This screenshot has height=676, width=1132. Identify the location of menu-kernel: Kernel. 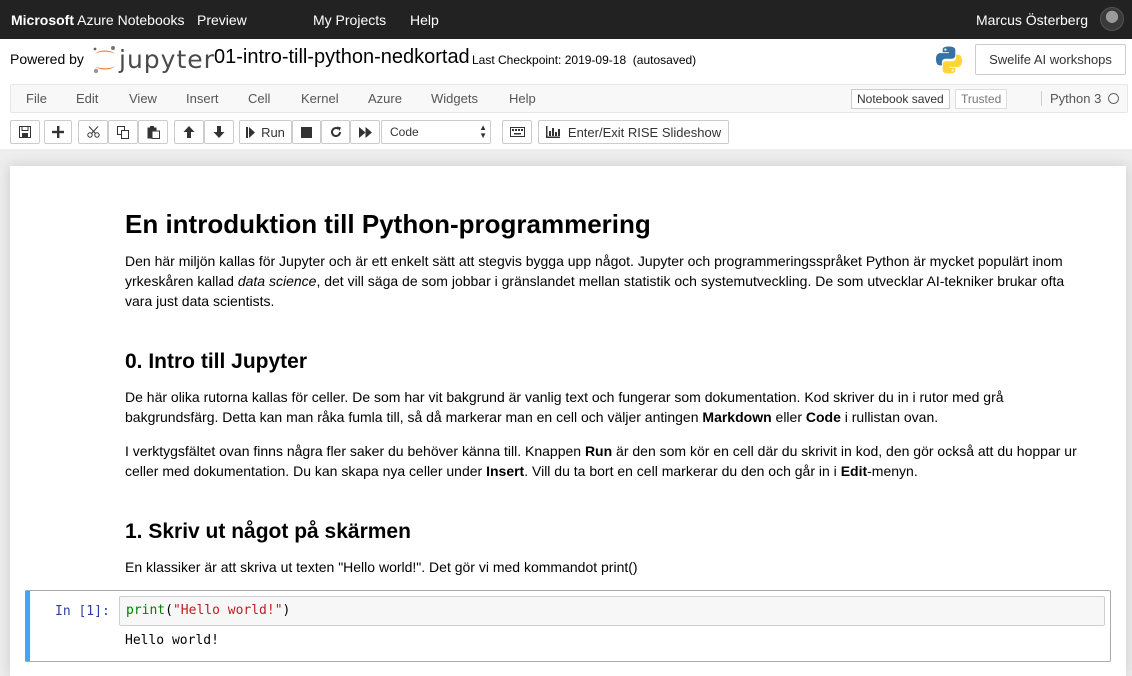
(320, 98).